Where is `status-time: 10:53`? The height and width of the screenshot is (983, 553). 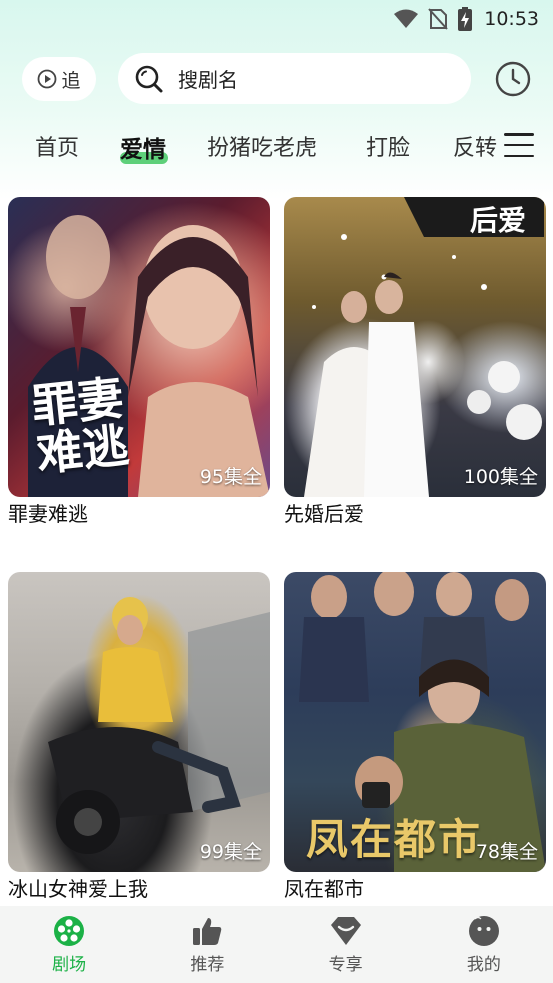
status-time: 10:53 is located at coordinates (511, 19).